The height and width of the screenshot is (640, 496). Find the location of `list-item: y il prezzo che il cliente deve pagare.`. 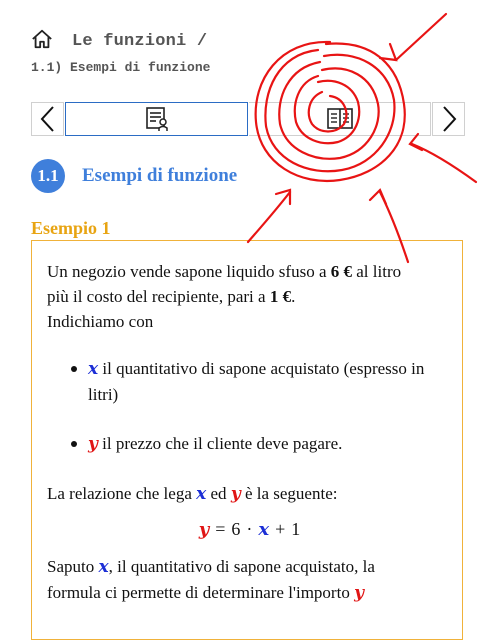

list-item: y il prezzo che il cliente deve pagare. is located at coordinates (249, 444).